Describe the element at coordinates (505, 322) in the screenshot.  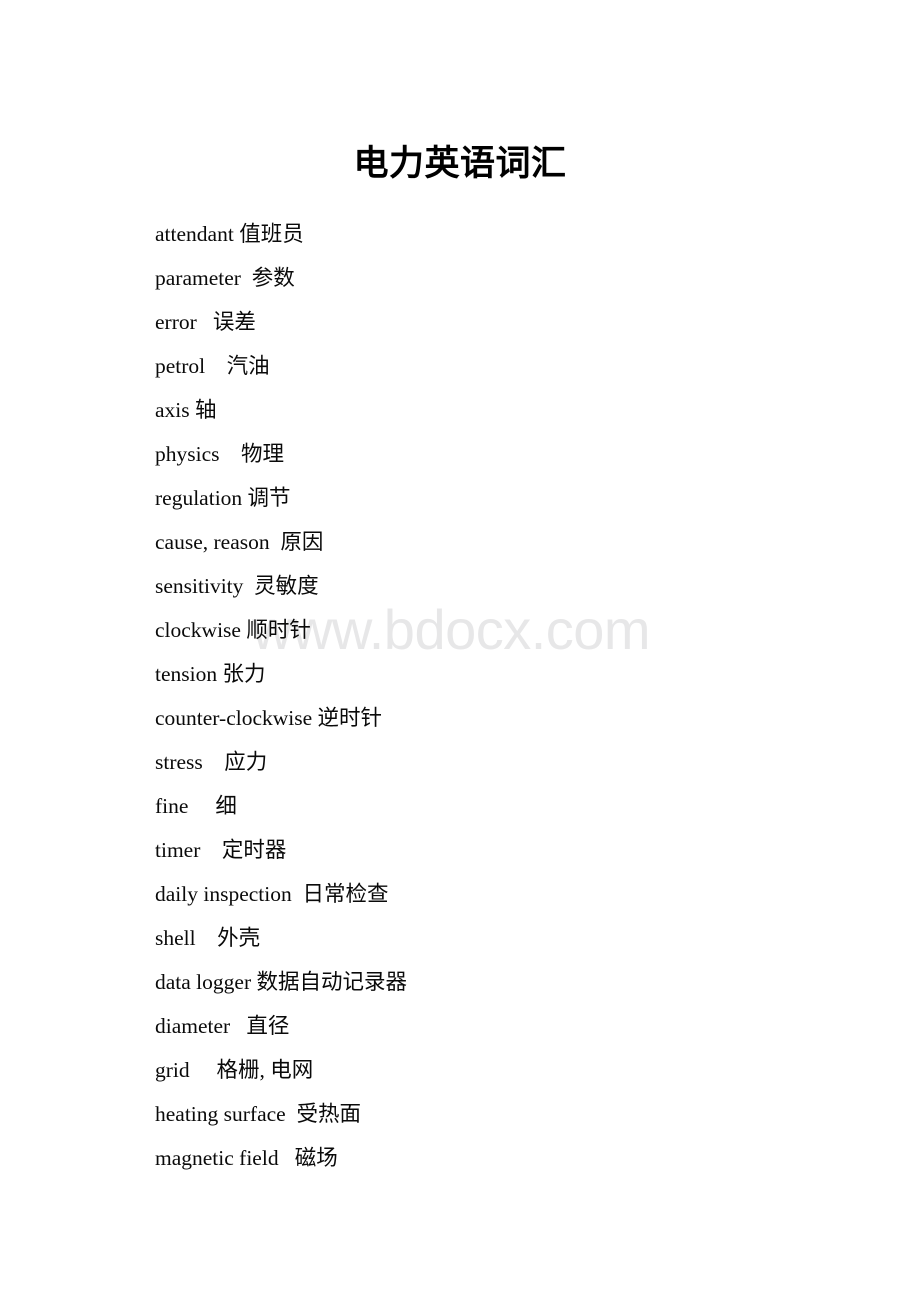
I see `vocabulary-entry: error 误差` at that location.